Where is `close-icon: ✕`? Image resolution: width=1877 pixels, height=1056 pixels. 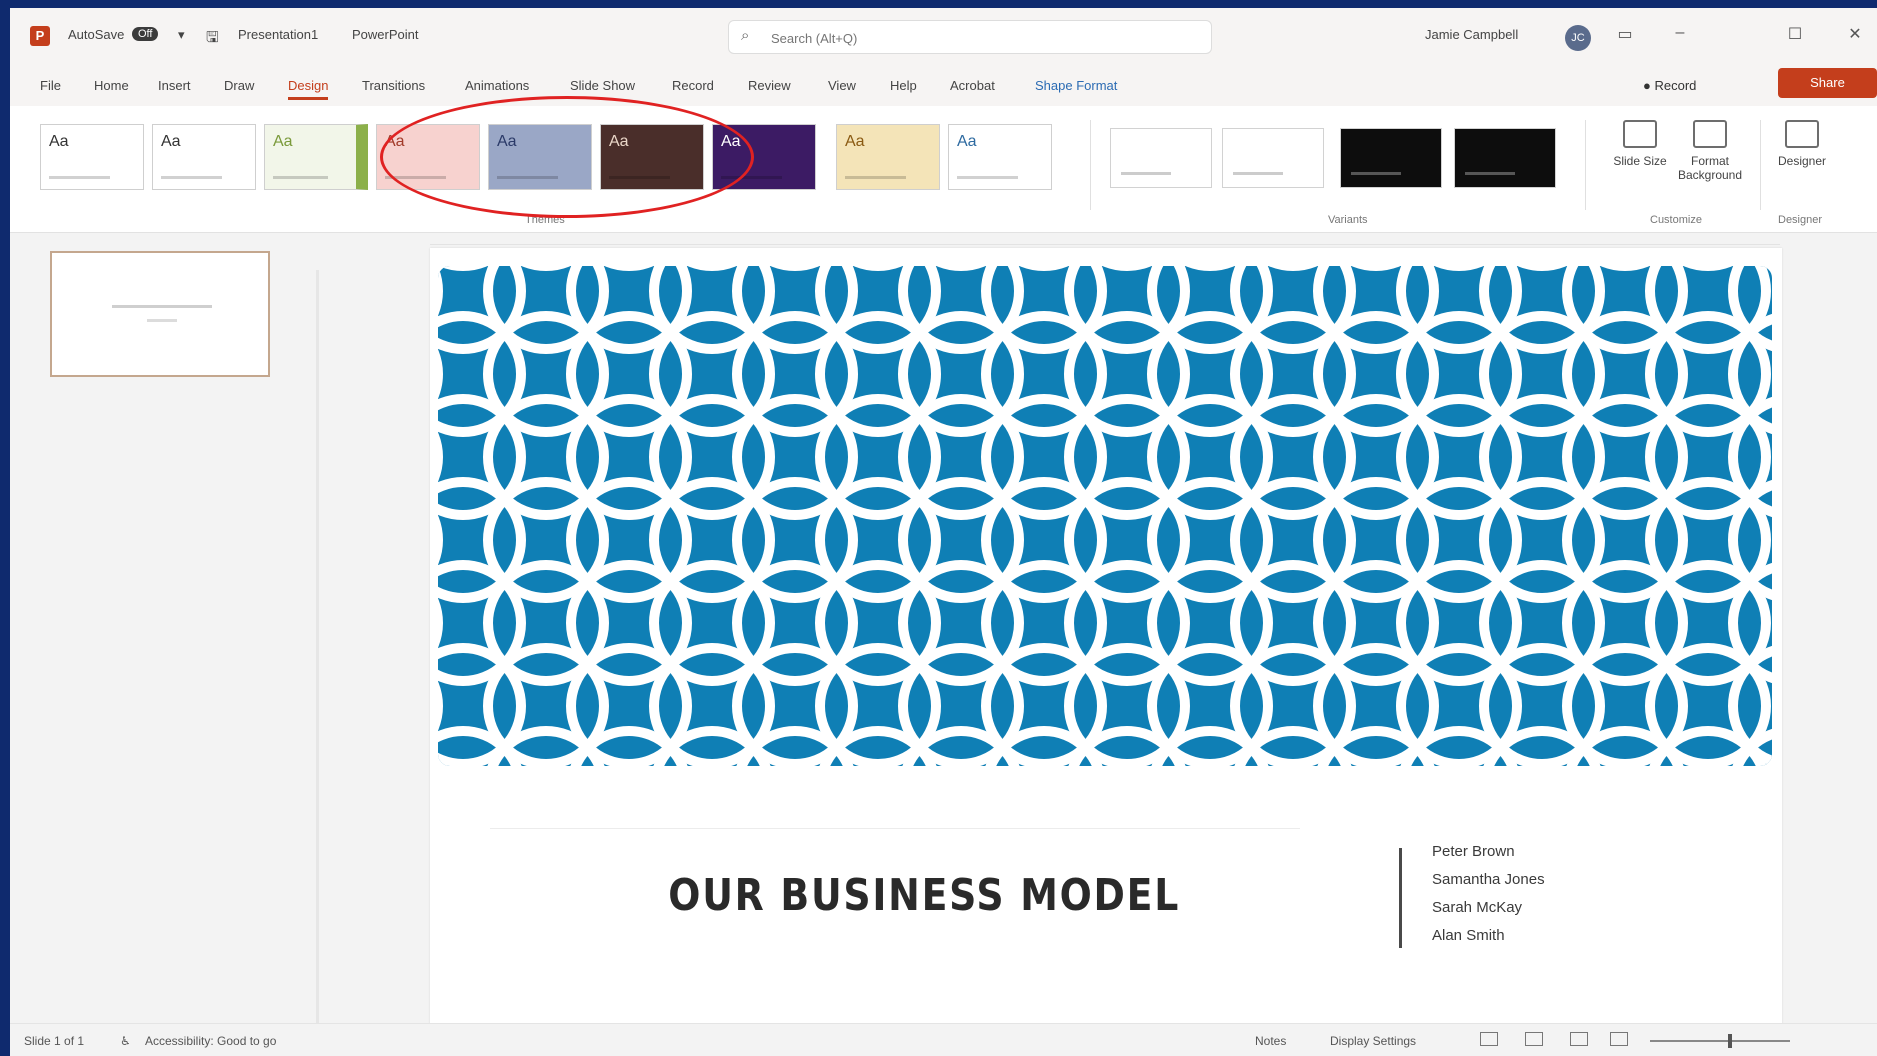
close-icon: ✕ is located at coordinates (1855, 34).